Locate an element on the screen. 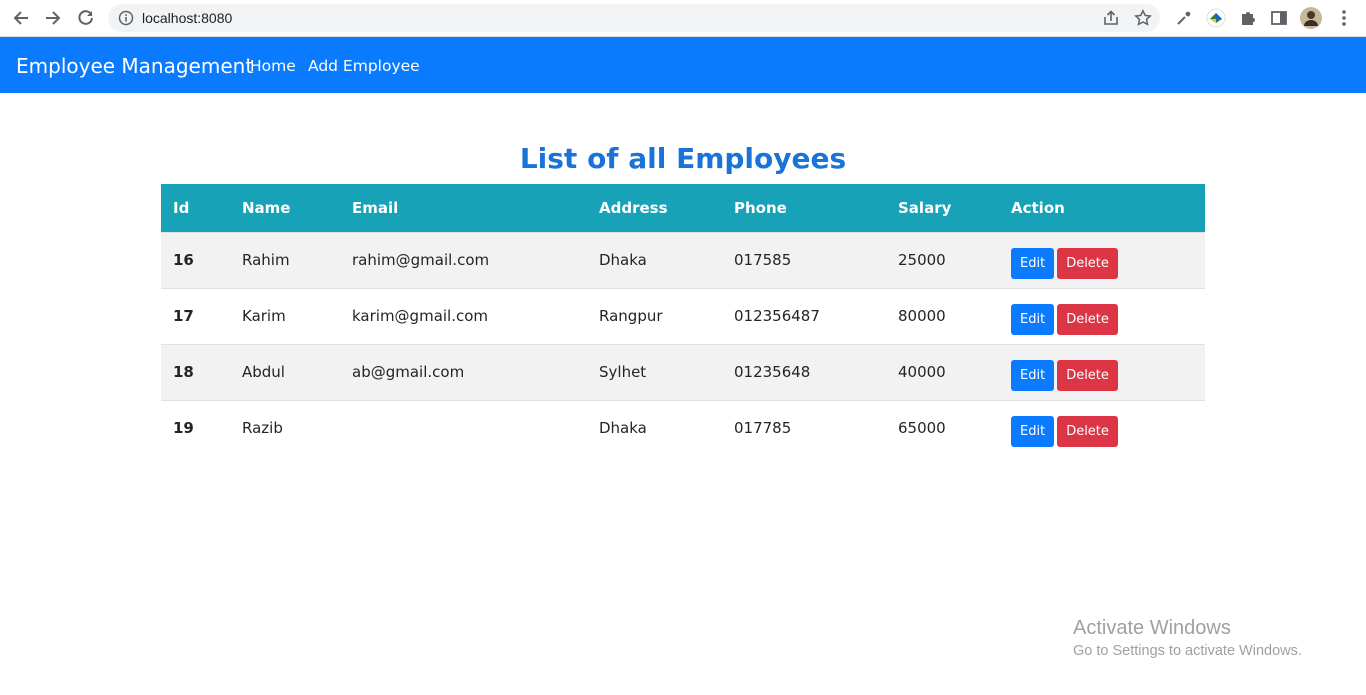  column-header-salary: Salary is located at coordinates (942, 208).